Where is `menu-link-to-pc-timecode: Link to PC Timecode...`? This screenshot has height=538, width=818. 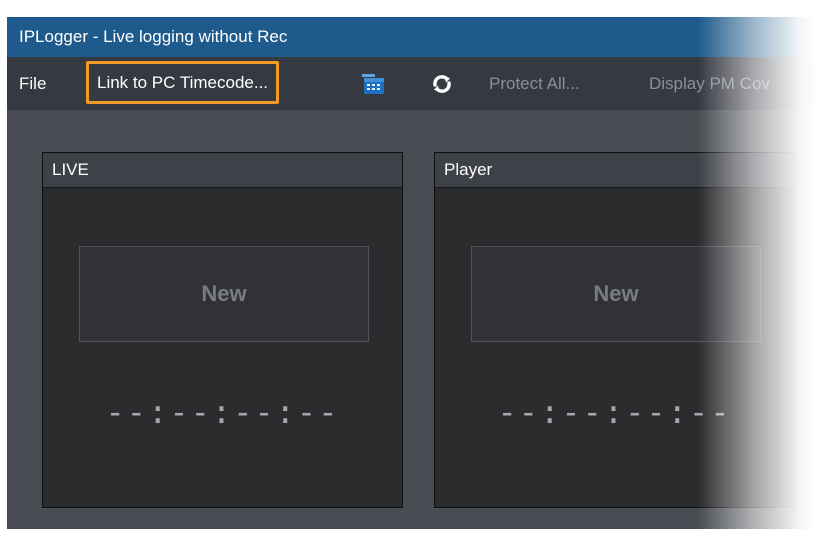 menu-link-to-pc-timecode: Link to PC Timecode... is located at coordinates (183, 82).